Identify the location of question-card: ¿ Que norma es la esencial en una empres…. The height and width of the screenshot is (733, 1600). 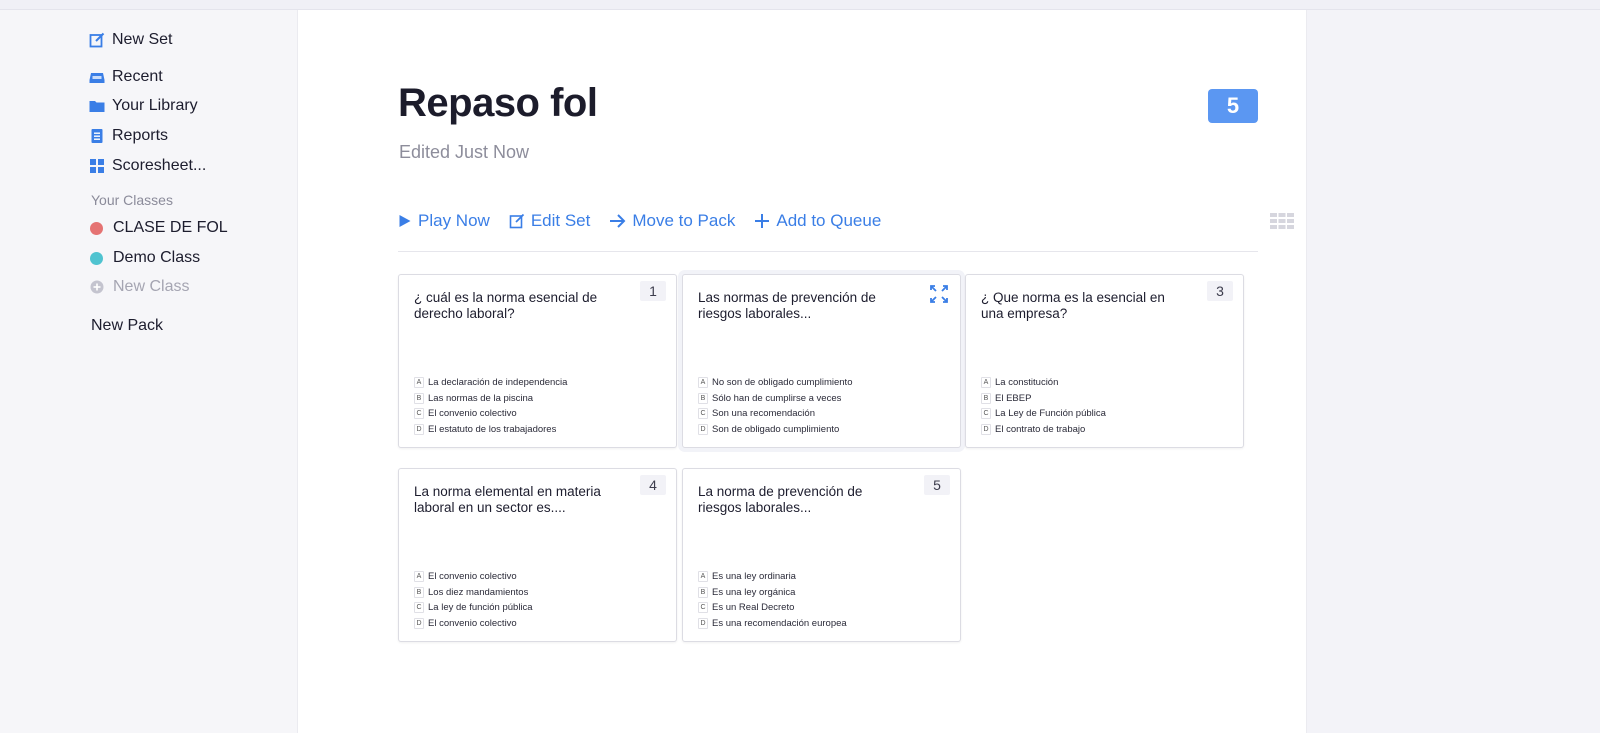
(1104, 361).